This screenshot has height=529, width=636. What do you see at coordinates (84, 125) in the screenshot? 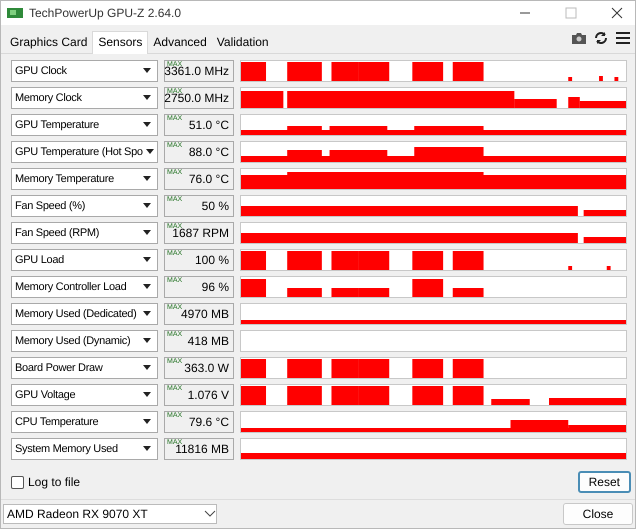
I see `sensor-dropdown: GPU Temperature` at bounding box center [84, 125].